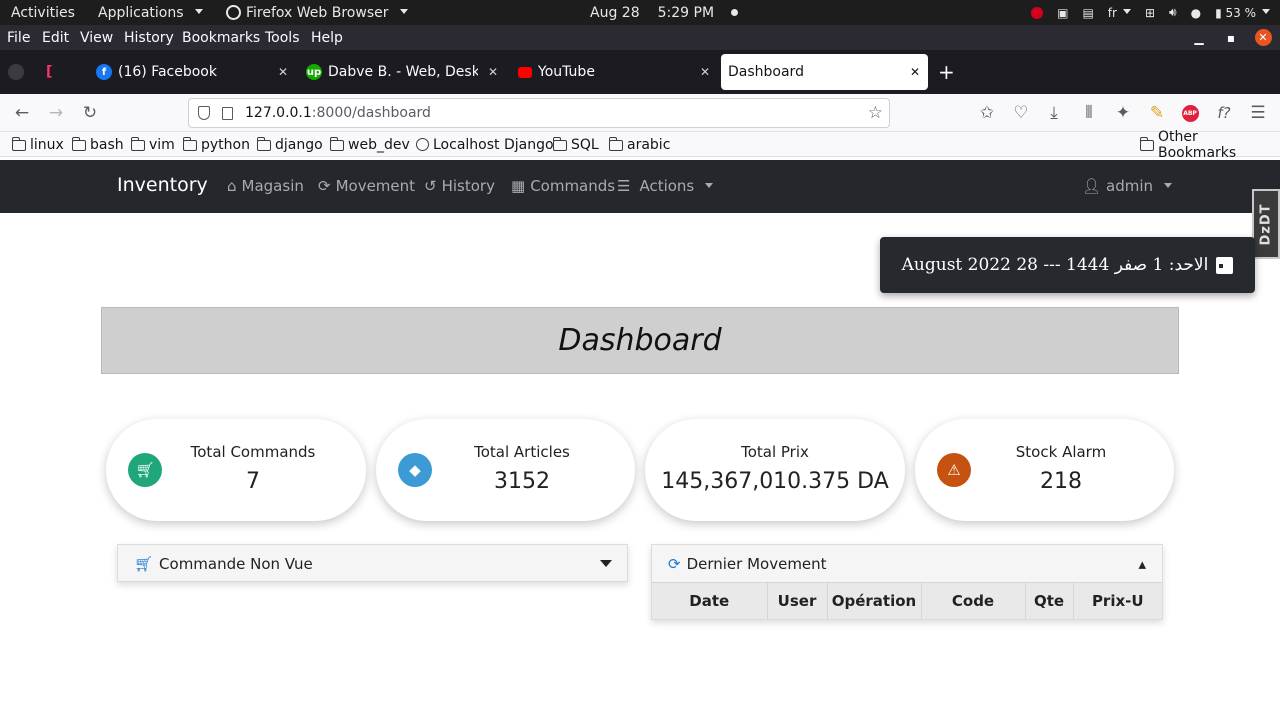 The width and height of the screenshot is (1280, 720). I want to click on brand-logo: Inventory, so click(162, 185).